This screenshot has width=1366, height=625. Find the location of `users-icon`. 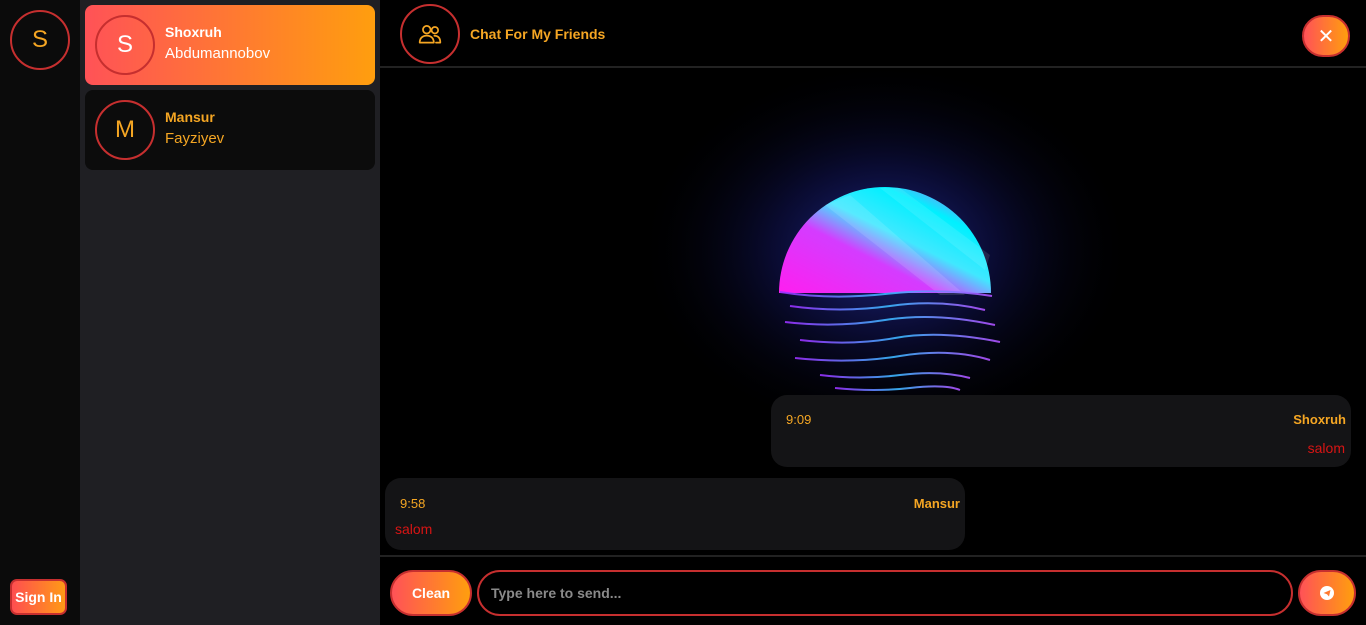

users-icon is located at coordinates (430, 34).